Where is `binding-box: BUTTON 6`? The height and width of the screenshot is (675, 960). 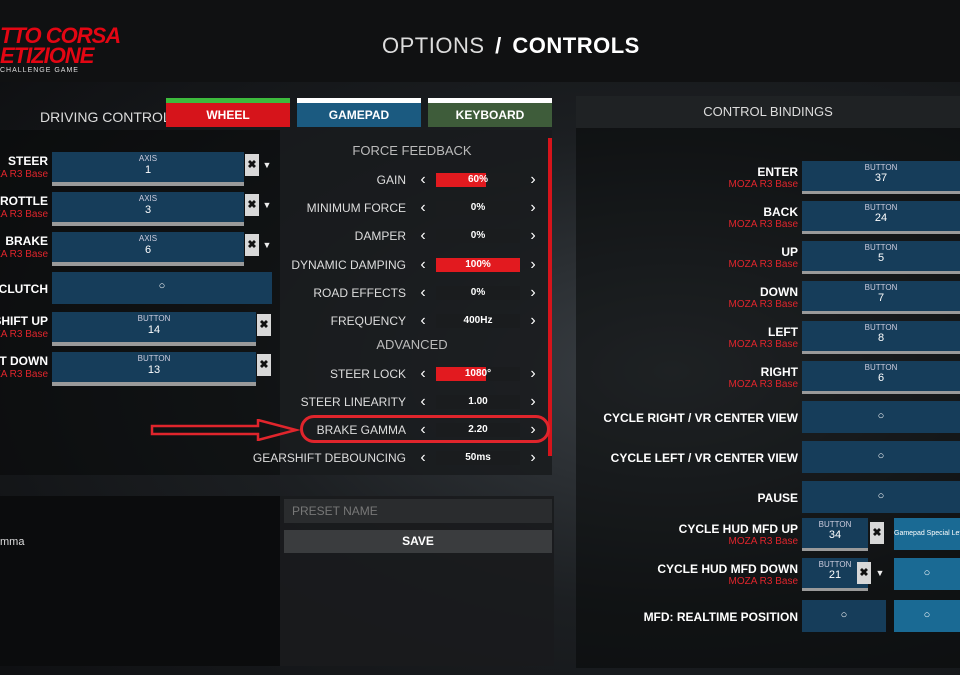 binding-box: BUTTON 6 is located at coordinates (881, 377).